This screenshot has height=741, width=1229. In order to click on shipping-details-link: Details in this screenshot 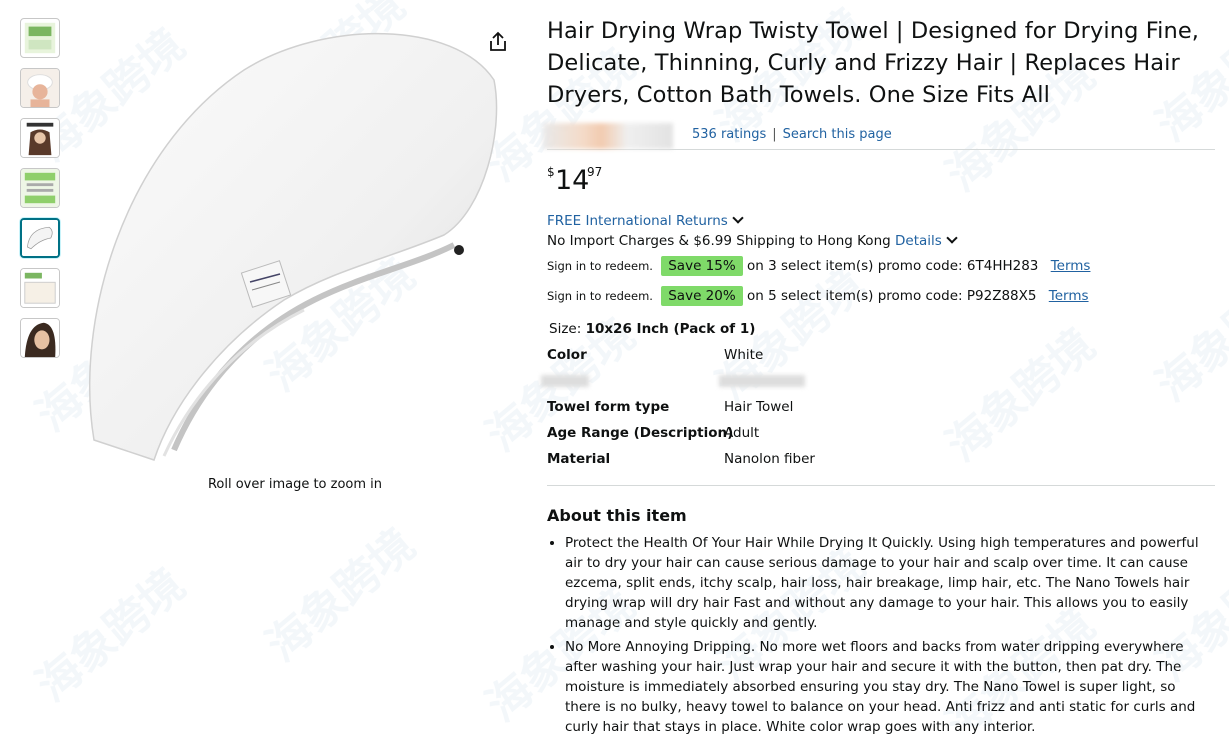, I will do `click(918, 241)`.